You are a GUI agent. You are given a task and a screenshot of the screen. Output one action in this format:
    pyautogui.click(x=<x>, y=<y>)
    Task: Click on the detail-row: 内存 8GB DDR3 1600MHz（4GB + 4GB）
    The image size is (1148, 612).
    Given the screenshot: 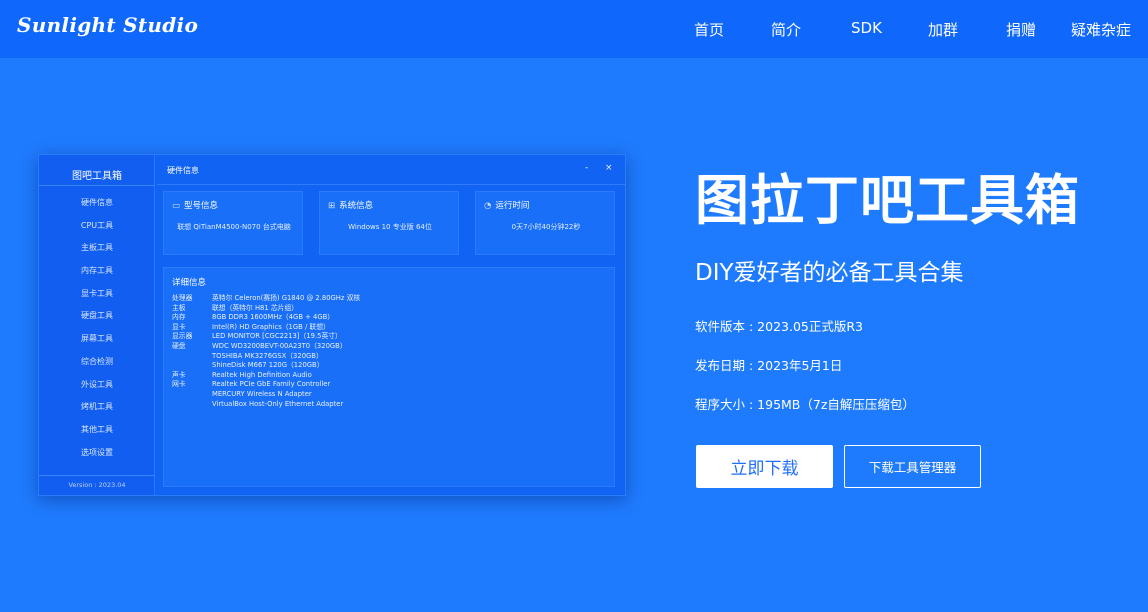 What is the action you would take?
    pyautogui.click(x=253, y=317)
    